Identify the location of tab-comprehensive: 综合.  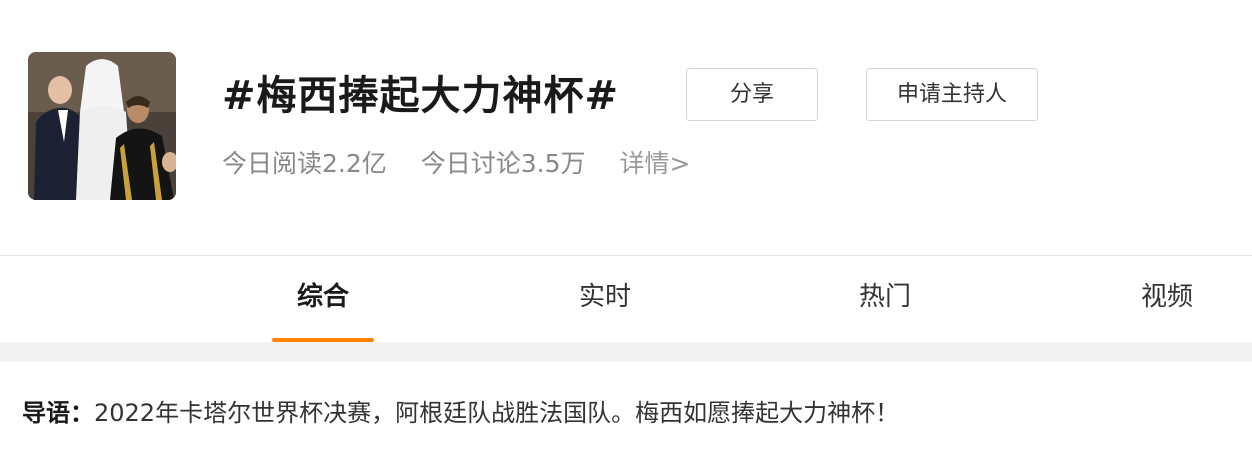
(323, 299).